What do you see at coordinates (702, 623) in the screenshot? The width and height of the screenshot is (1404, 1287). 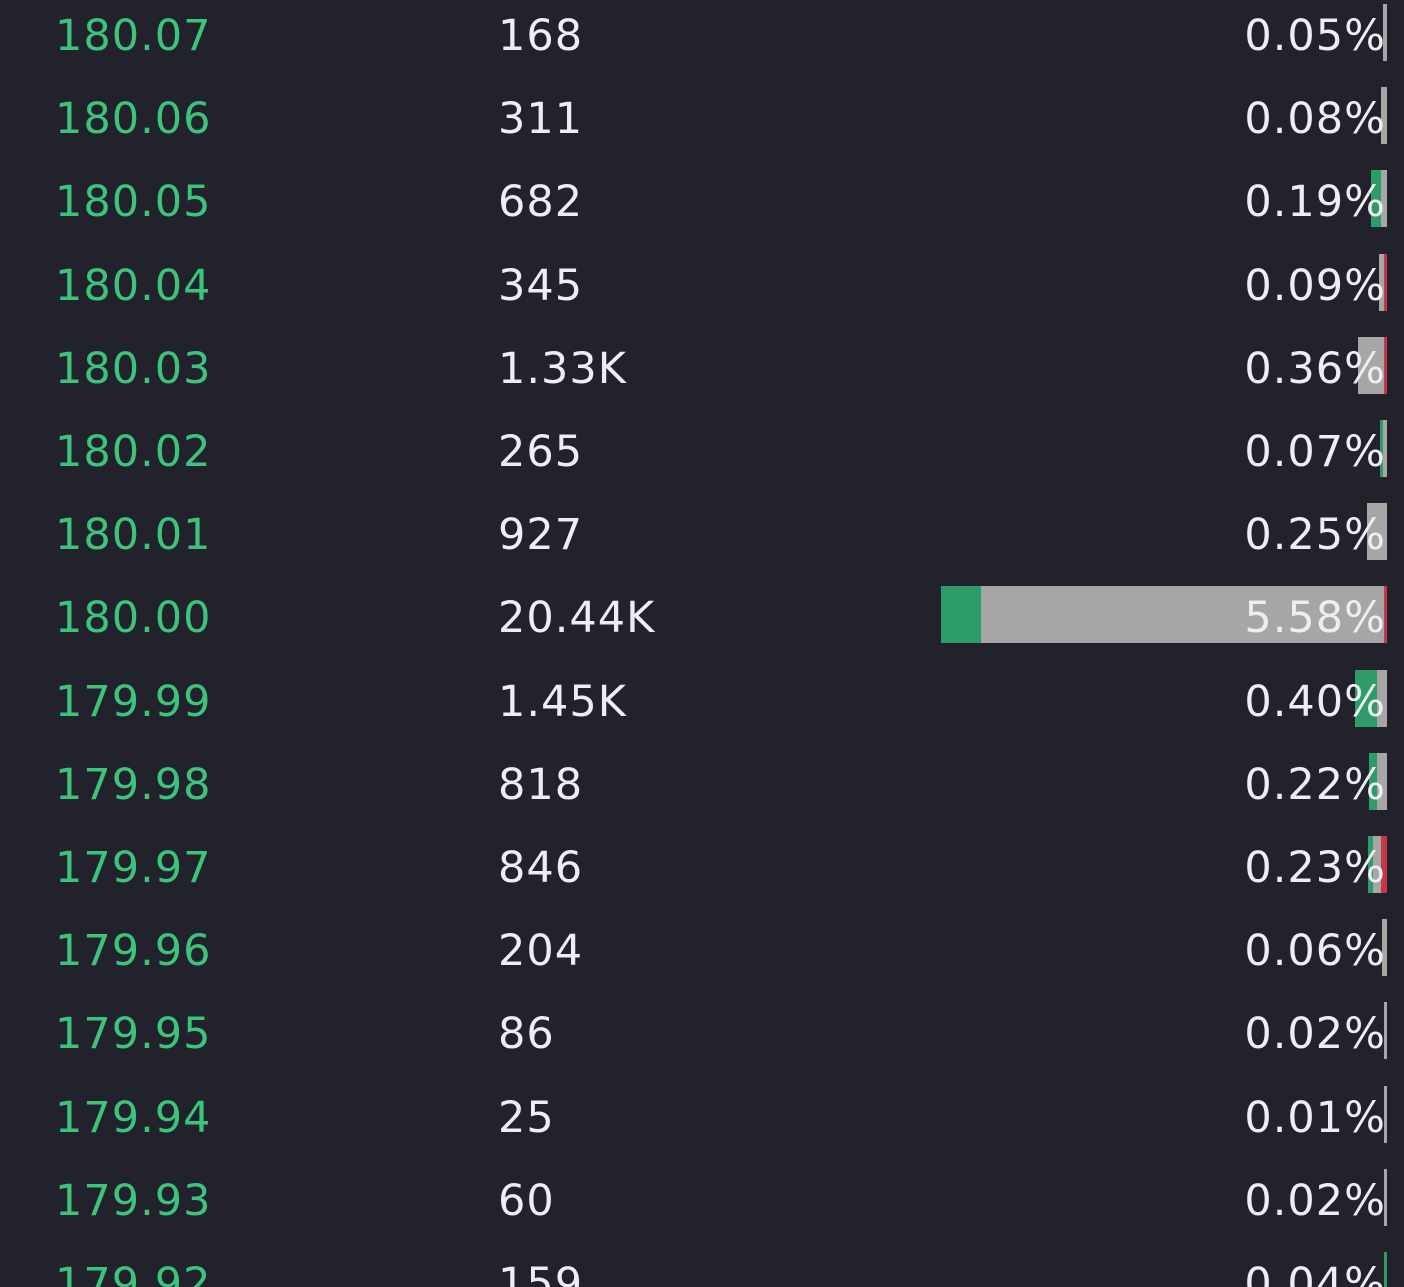 I see `order-book-row: 180.00 20.44K 5.58%` at bounding box center [702, 623].